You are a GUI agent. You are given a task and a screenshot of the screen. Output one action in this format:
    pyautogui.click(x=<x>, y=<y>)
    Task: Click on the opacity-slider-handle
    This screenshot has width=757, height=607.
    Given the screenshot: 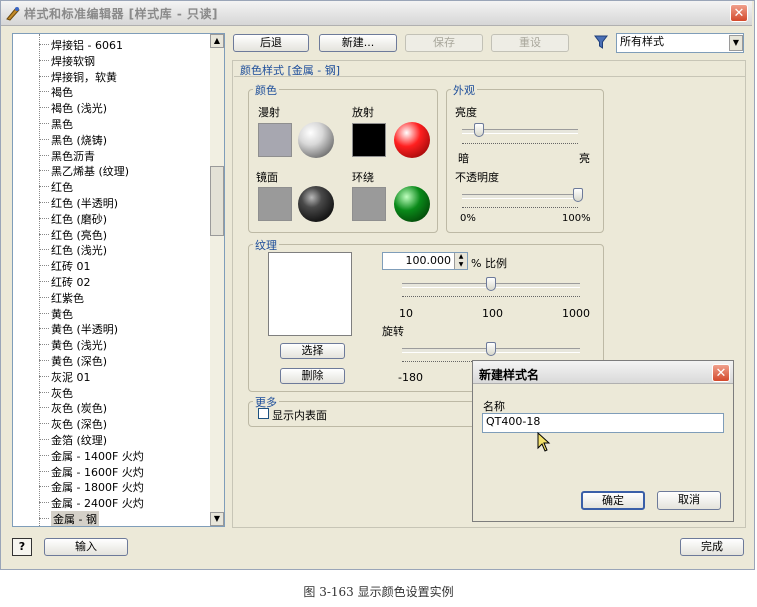 What is the action you would take?
    pyautogui.click(x=578, y=195)
    